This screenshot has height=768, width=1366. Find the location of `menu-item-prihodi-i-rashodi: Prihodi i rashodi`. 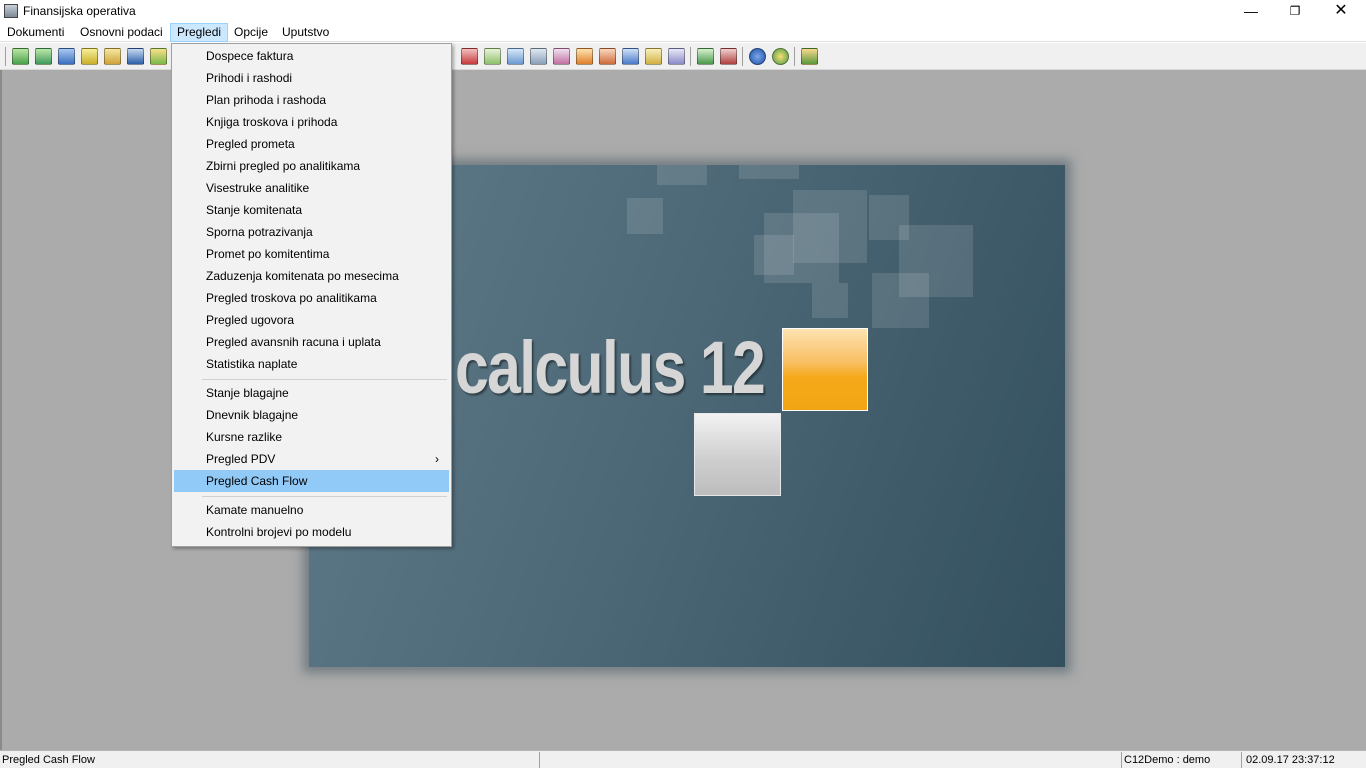

menu-item-prihodi-i-rashodi: Prihodi i rashodi is located at coordinates (311, 78).